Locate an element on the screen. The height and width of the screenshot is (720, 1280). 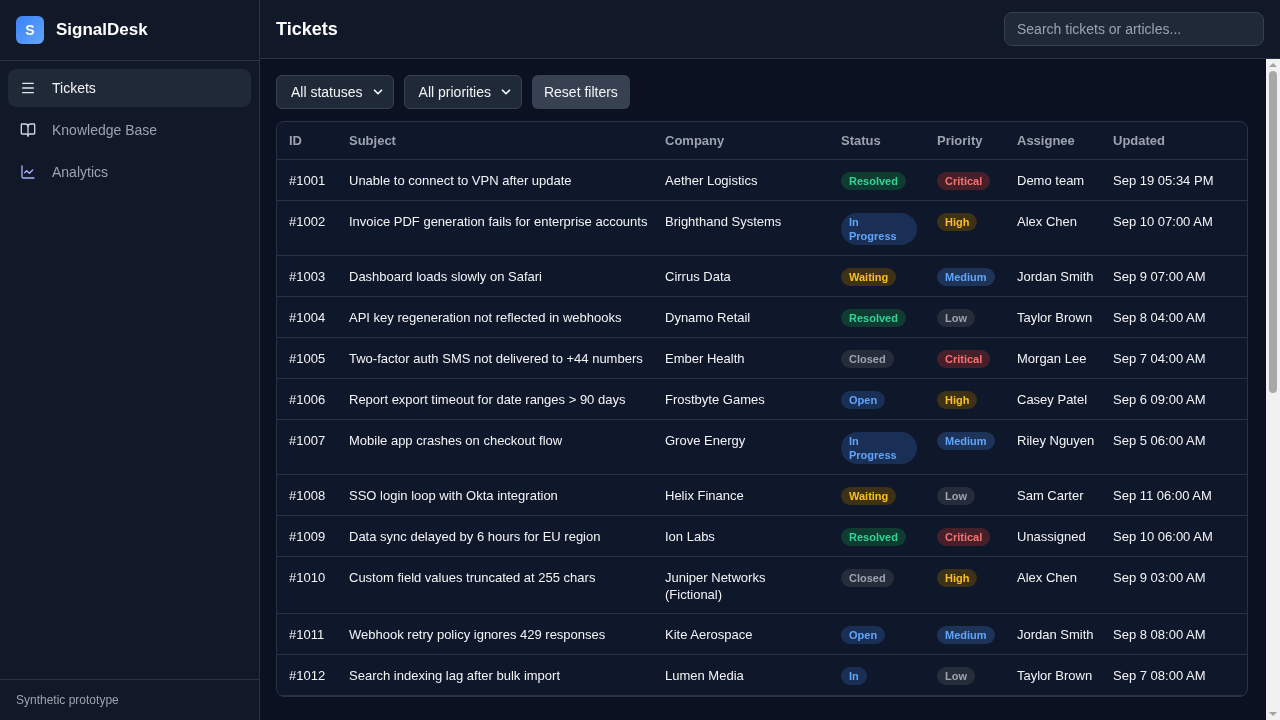
column-header: Status is located at coordinates (861, 140).